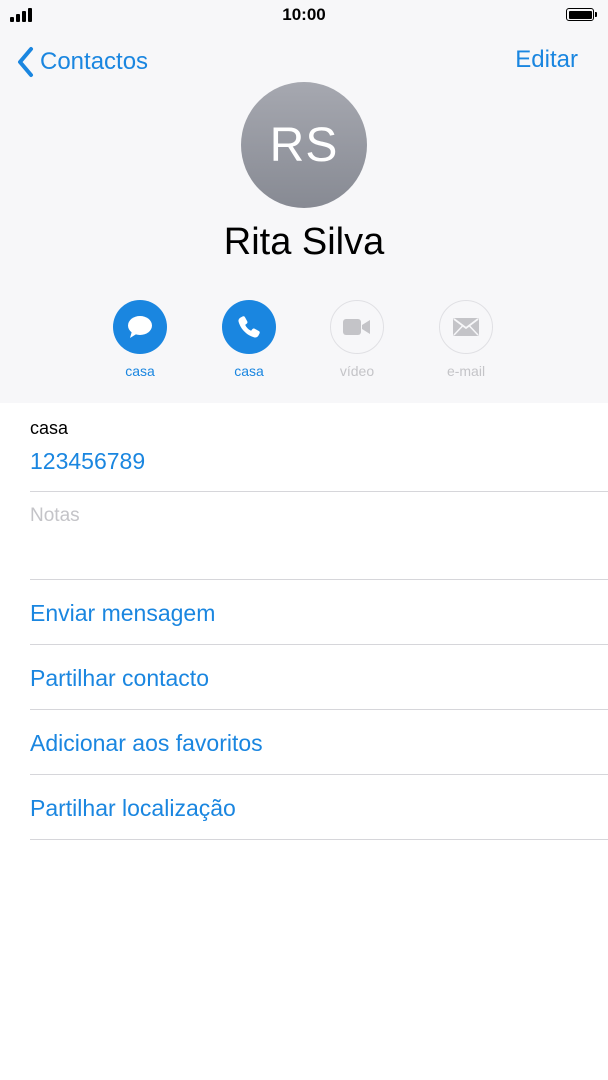 This screenshot has width=608, height=1080. I want to click on mail-action-label: e-mail, so click(466, 371).